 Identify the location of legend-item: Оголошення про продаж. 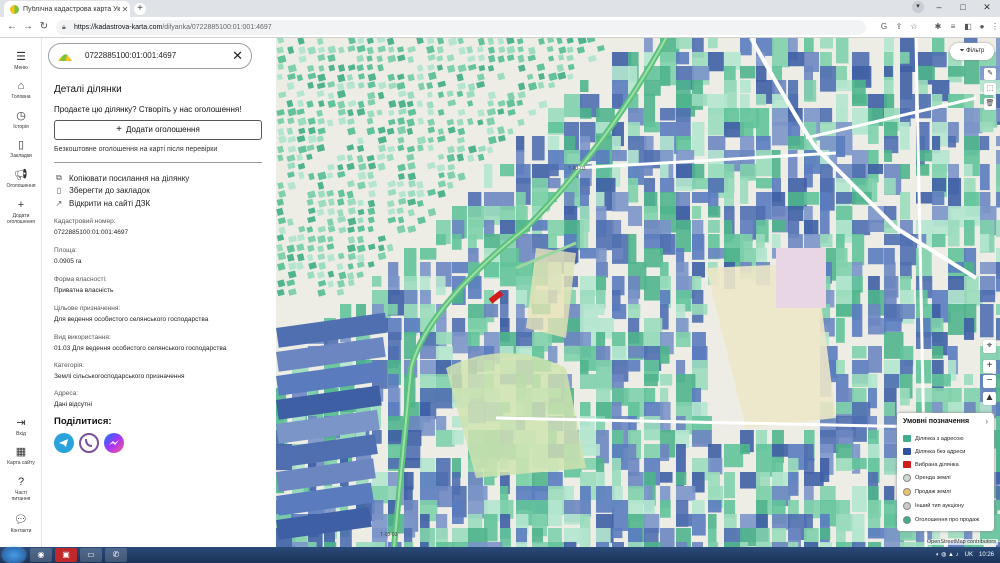
(941, 520).